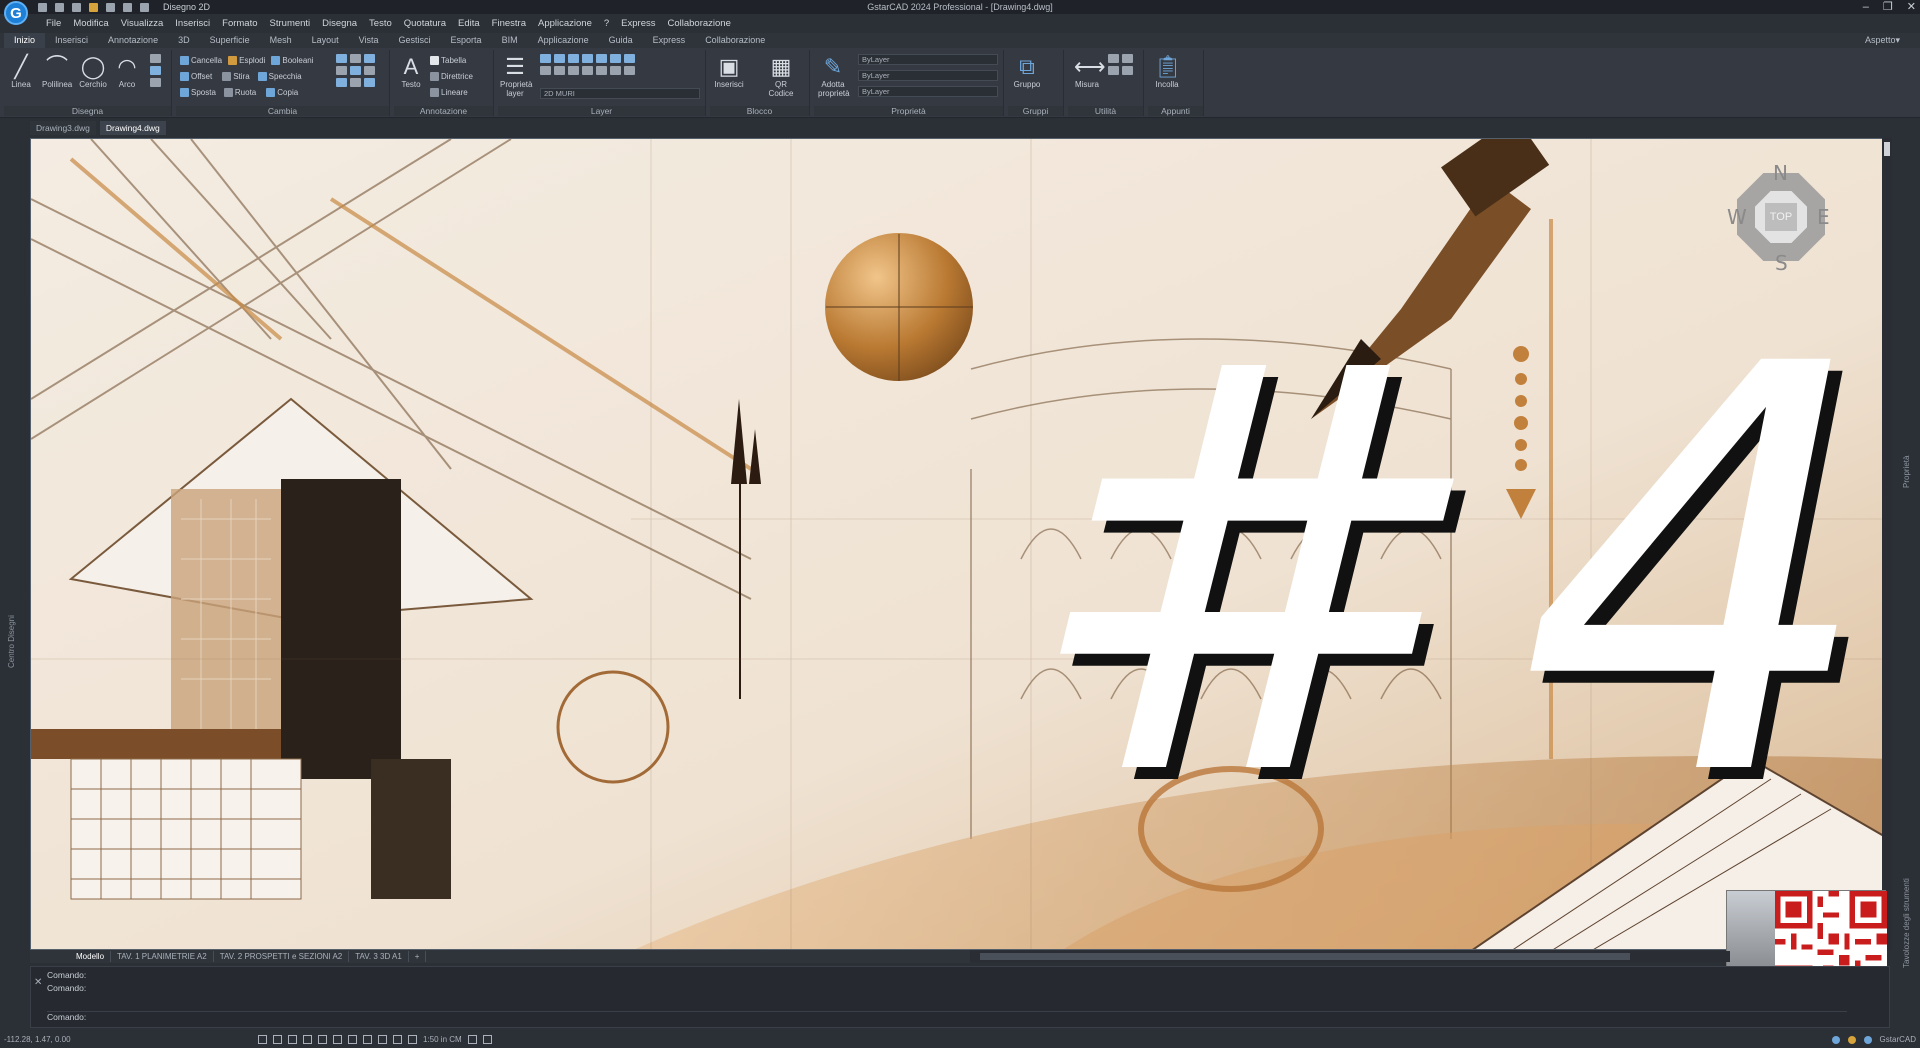 The image size is (1920, 1048). Describe the element at coordinates (563, 40) in the screenshot. I see `tab-applicazione: Applicazione` at that location.